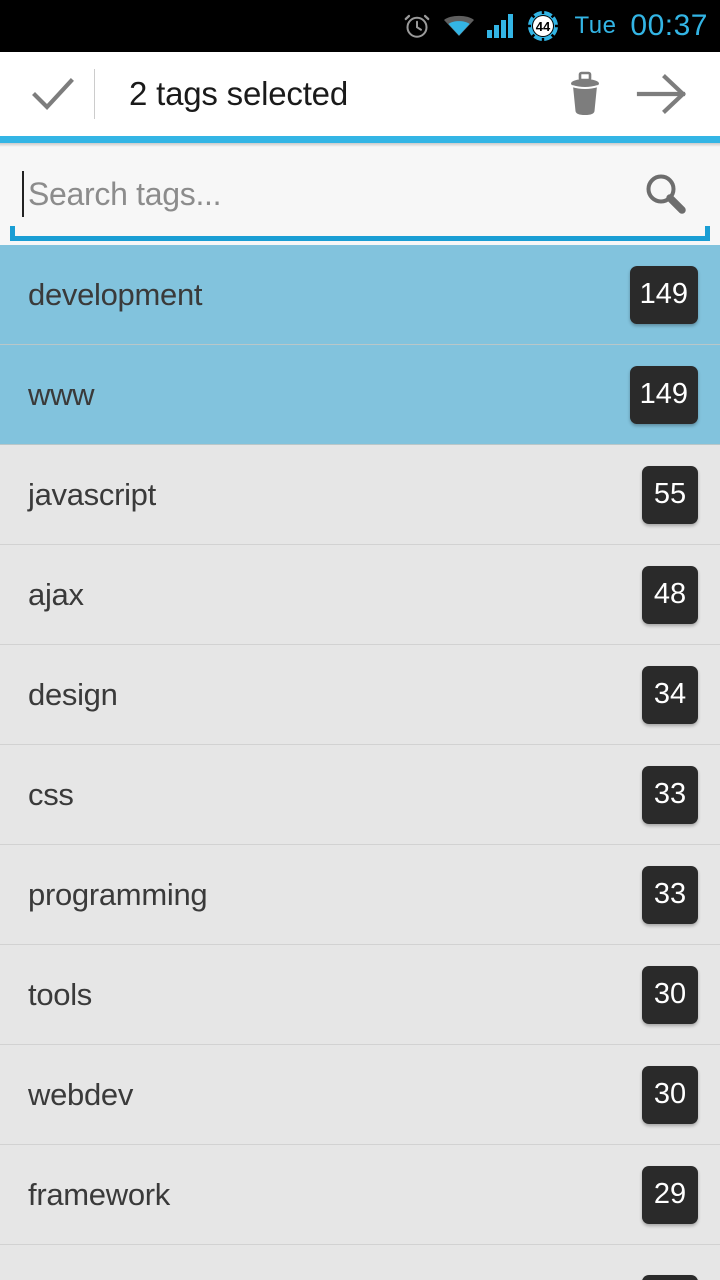 Image resolution: width=720 pixels, height=1280 pixels. Describe the element at coordinates (501, 26) in the screenshot. I see `cellular-signal-icon` at that location.